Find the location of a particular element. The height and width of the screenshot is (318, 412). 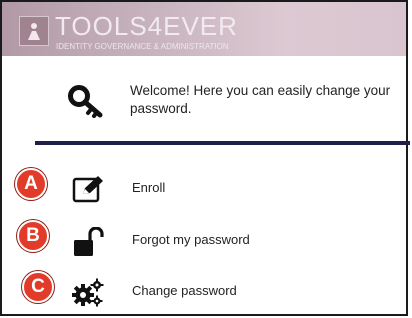

logo-mark is located at coordinates (34, 31).